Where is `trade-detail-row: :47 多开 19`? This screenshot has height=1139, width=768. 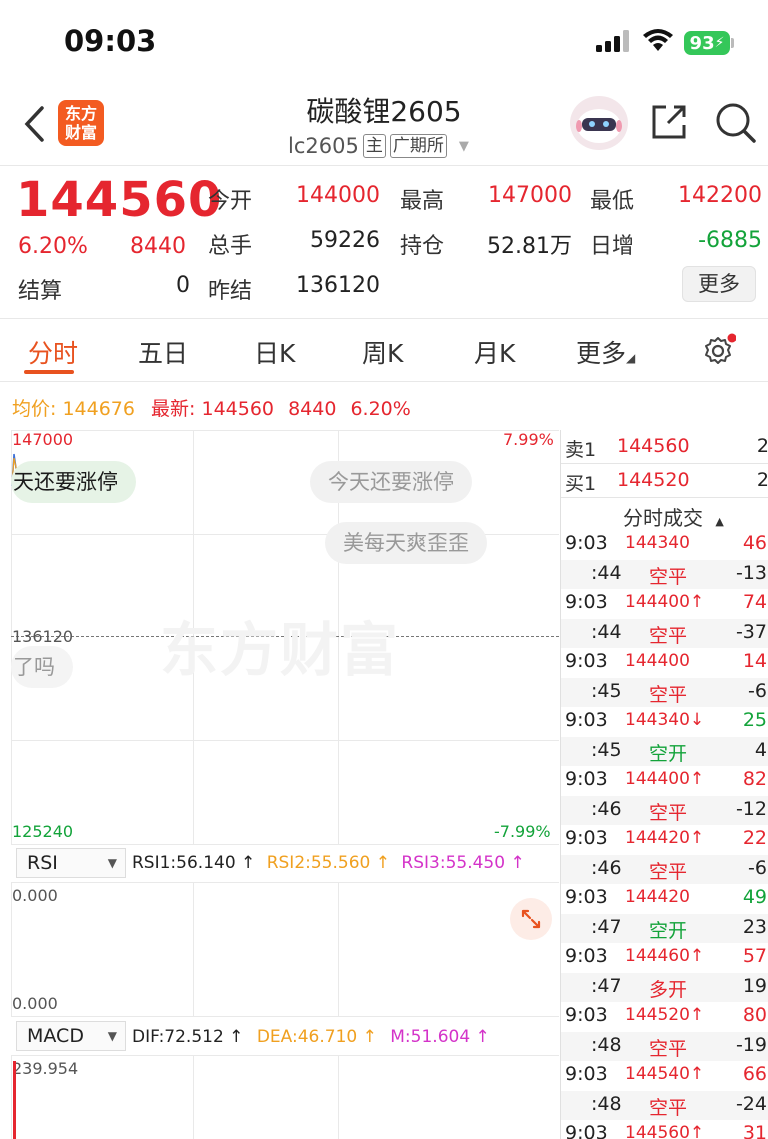
trade-detail-row: :47 多开 19 is located at coordinates (664, 987).